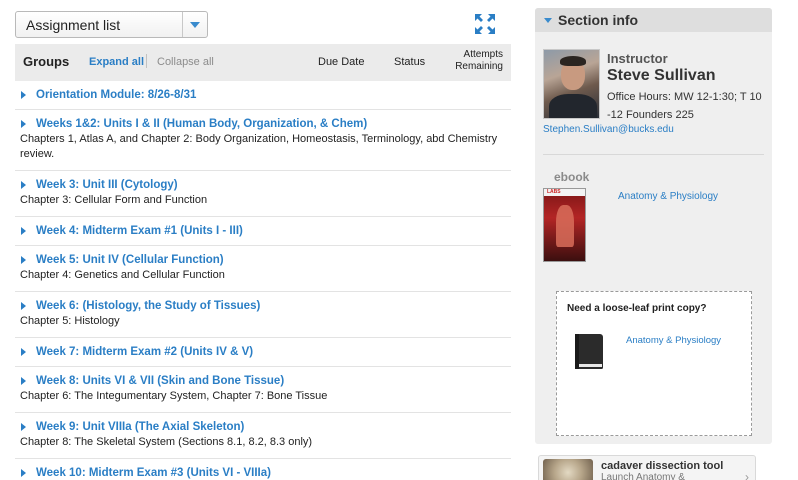  What do you see at coordinates (144, 352) in the screenshot?
I see `group-title: Week 7: Midterm Exam #2 (Units IV & V)` at bounding box center [144, 352].